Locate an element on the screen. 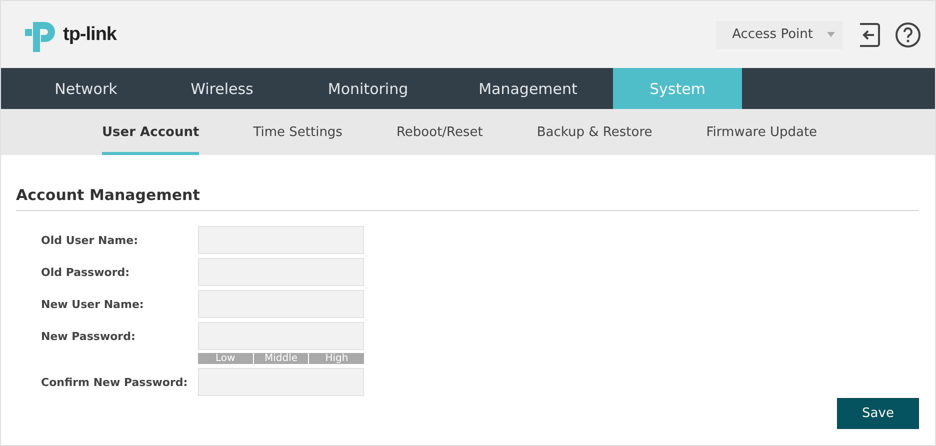  nav-tab: Management is located at coordinates (528, 88).